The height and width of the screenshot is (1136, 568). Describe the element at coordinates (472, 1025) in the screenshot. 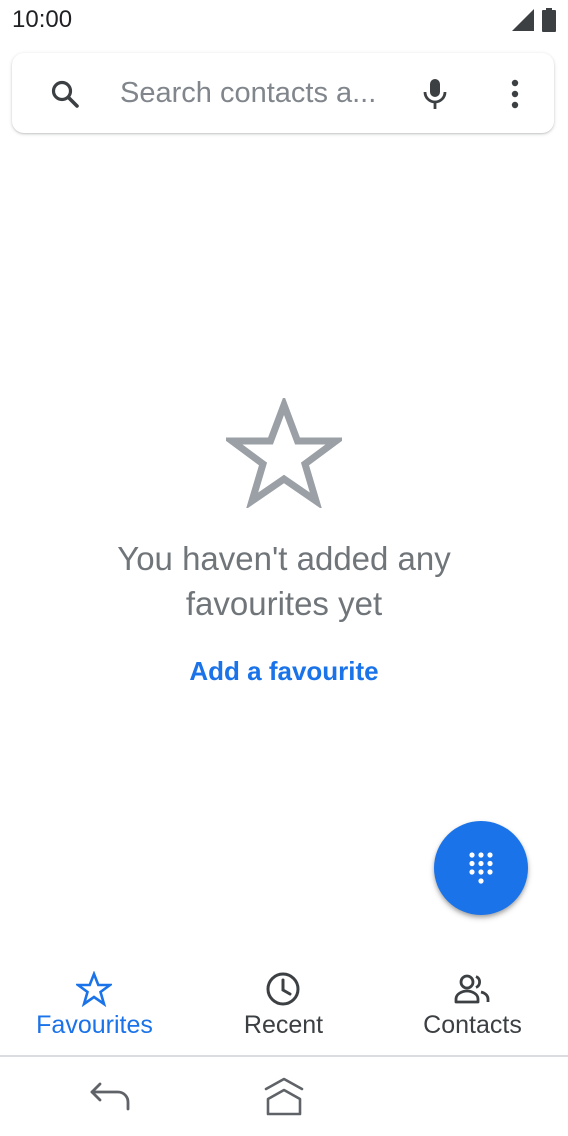

I see `tab-label: Contacts` at that location.